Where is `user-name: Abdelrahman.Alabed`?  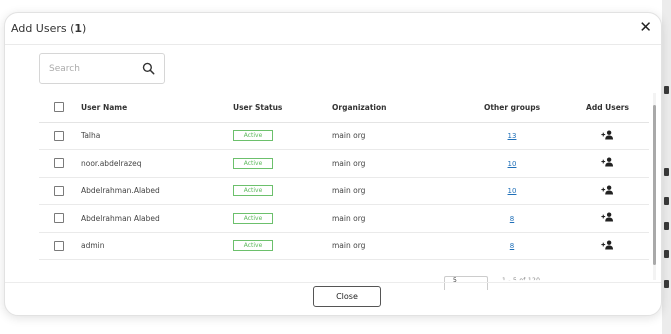 user-name: Abdelrahman.Alabed is located at coordinates (157, 191).